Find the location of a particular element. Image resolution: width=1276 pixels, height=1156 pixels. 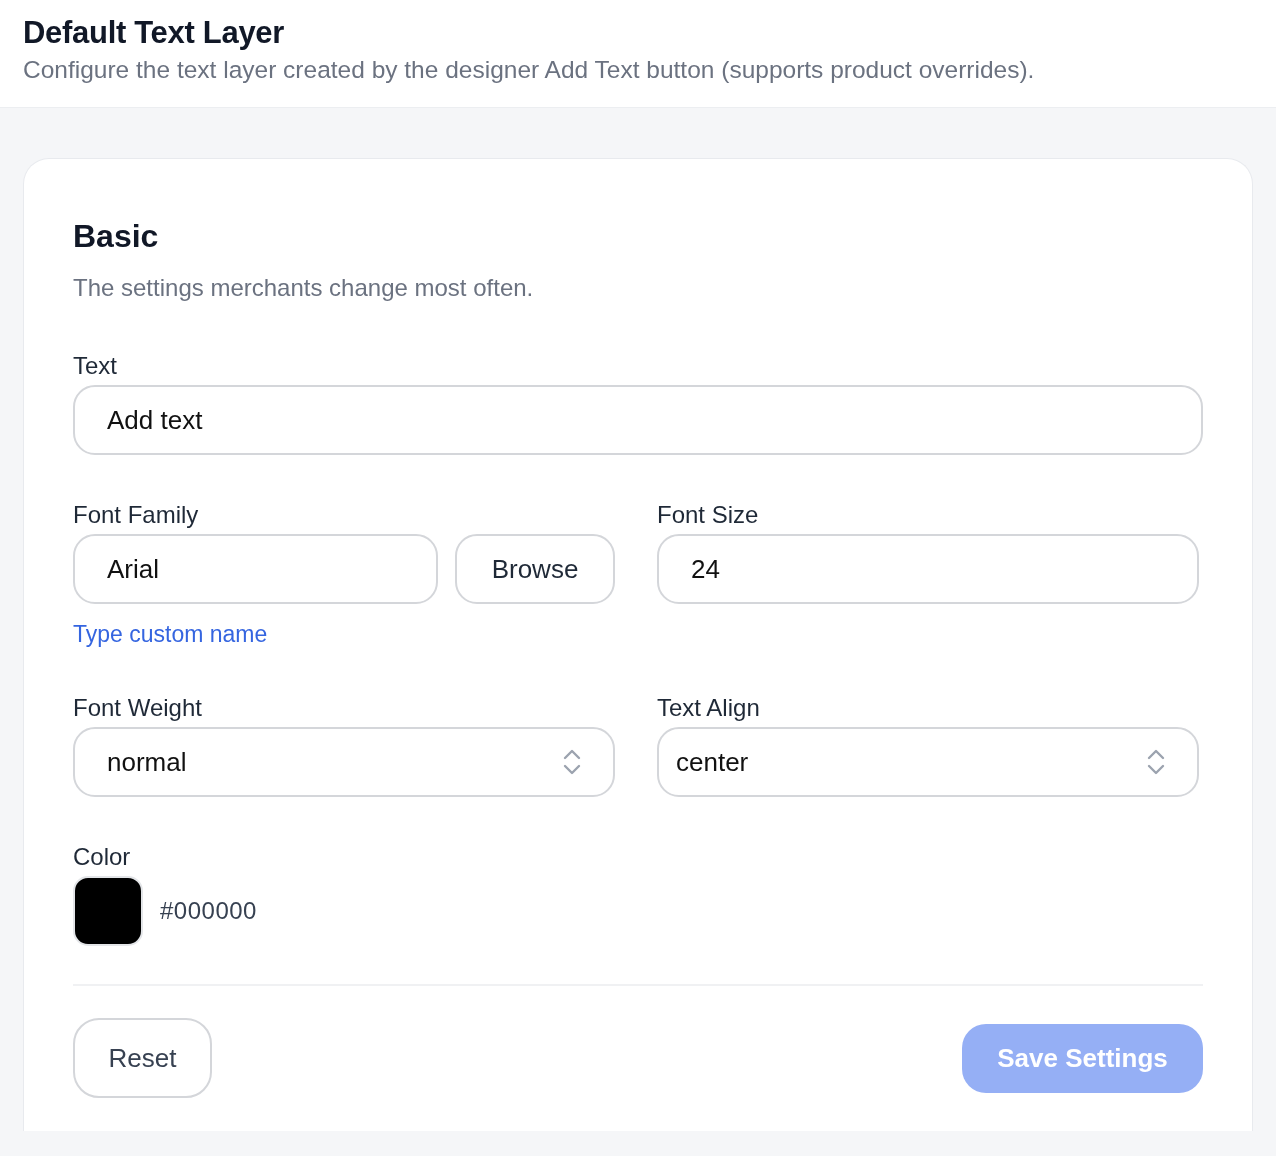

browse-button: Browse is located at coordinates (535, 569).